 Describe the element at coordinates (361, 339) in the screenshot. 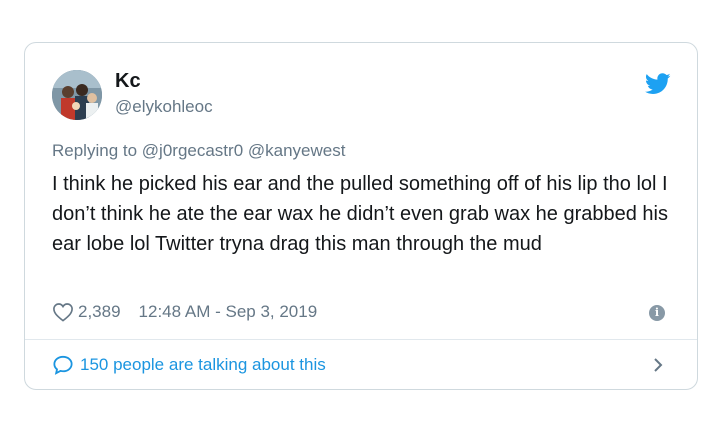

I see `divider` at that location.